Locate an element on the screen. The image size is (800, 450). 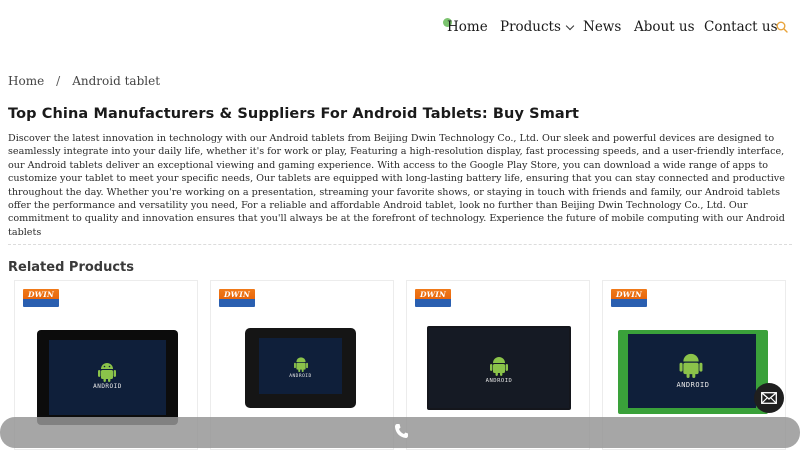
nav-products-menu: Products is located at coordinates (537, 27).